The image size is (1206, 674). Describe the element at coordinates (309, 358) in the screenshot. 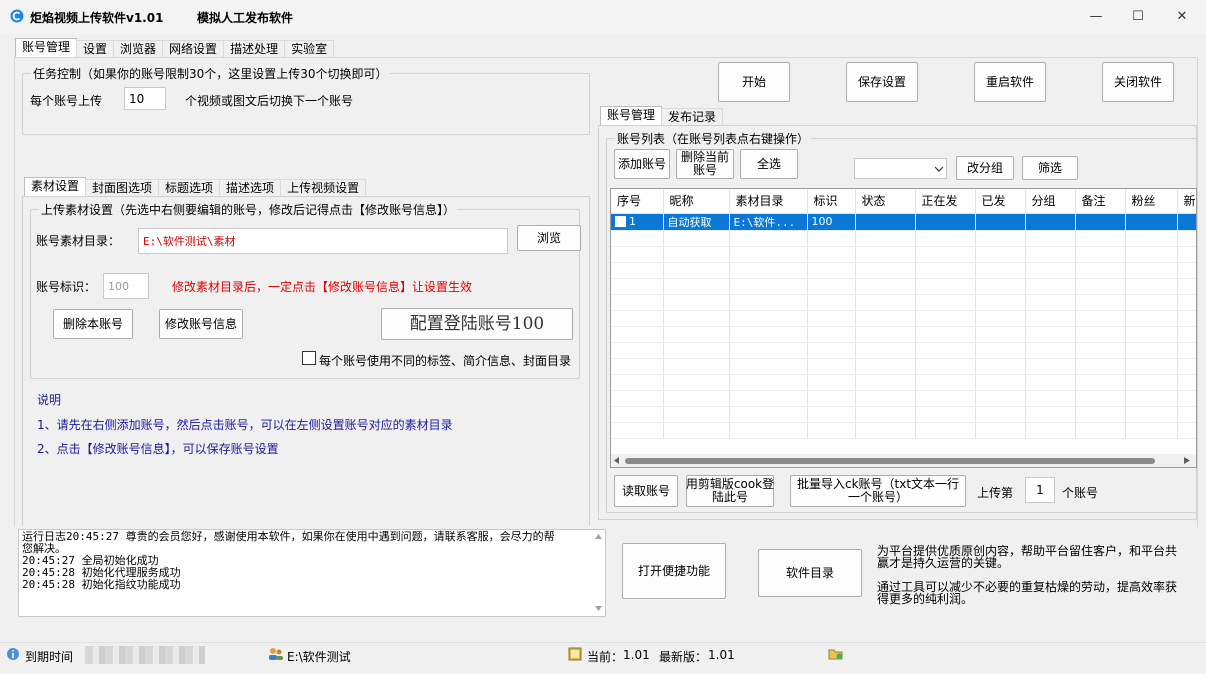

I see `different-tags-checkbox` at that location.